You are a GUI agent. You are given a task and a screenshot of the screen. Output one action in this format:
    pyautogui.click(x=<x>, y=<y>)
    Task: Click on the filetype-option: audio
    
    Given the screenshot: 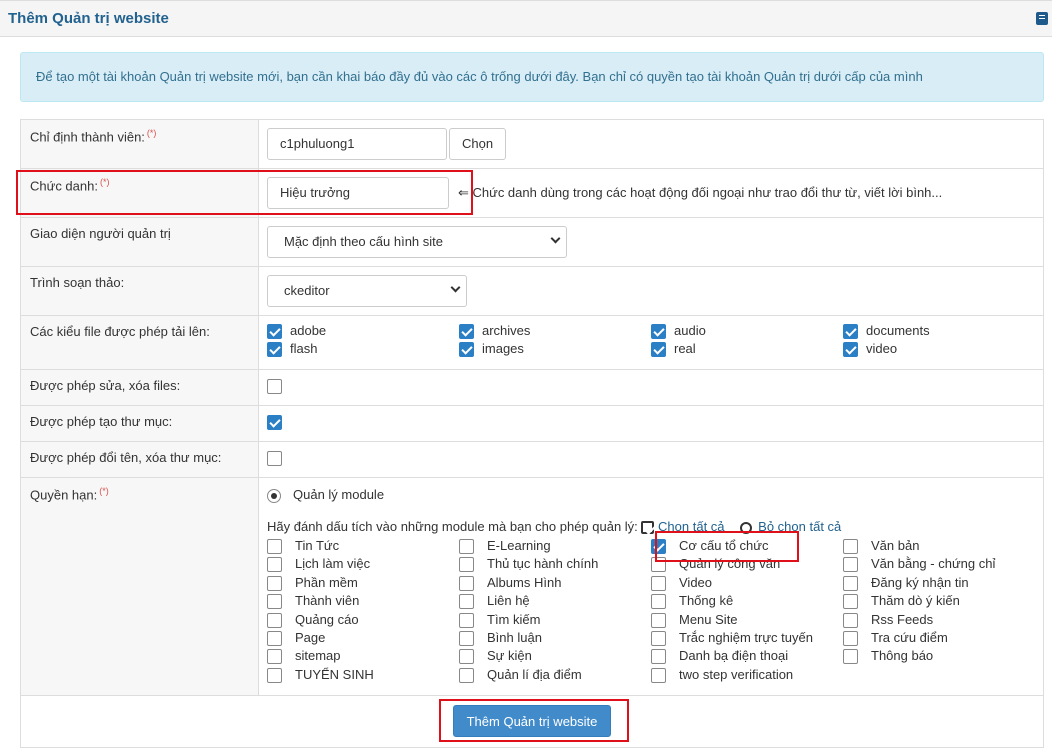 What is the action you would take?
    pyautogui.click(x=747, y=331)
    